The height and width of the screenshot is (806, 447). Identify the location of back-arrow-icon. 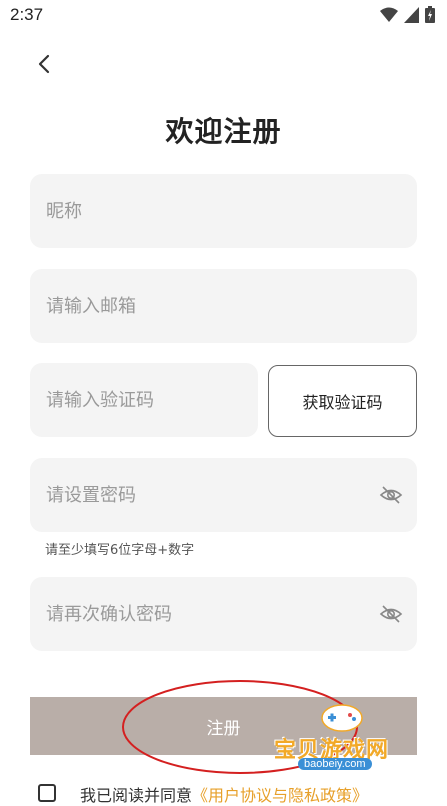
(44, 64).